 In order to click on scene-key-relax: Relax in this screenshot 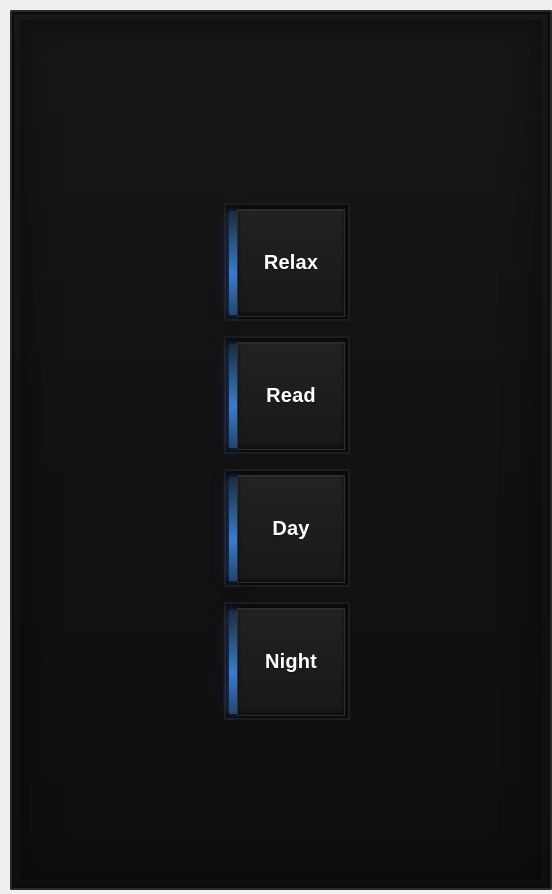, I will do `click(285, 264)`.